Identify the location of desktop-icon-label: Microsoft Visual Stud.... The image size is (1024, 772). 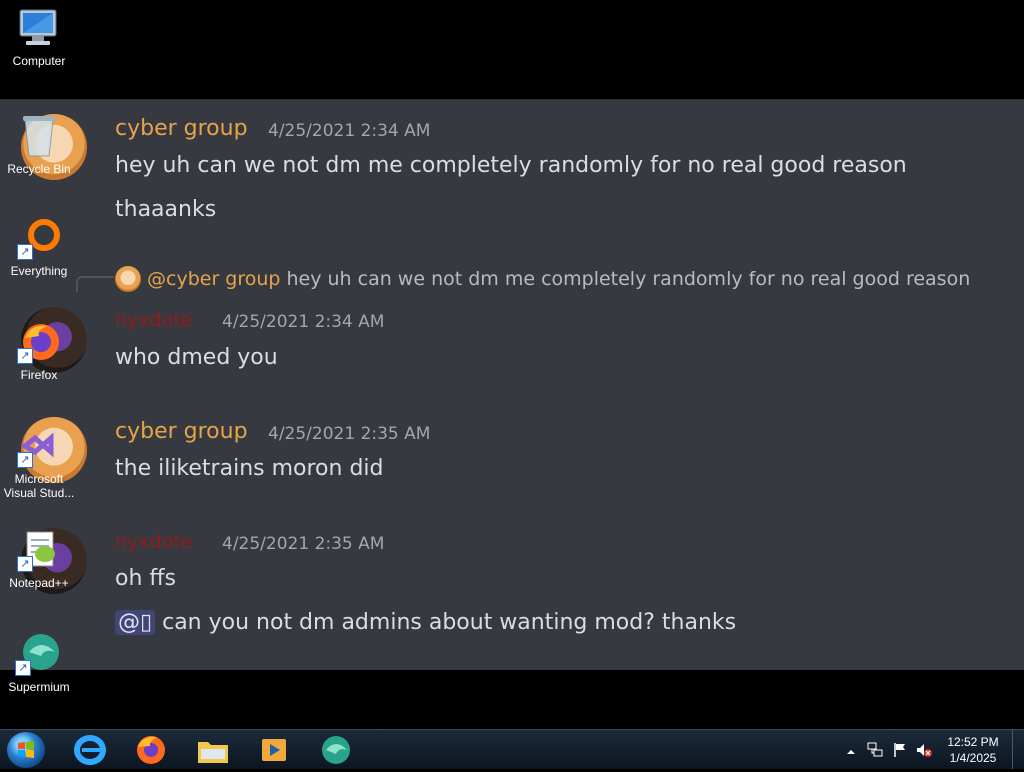
(39, 486).